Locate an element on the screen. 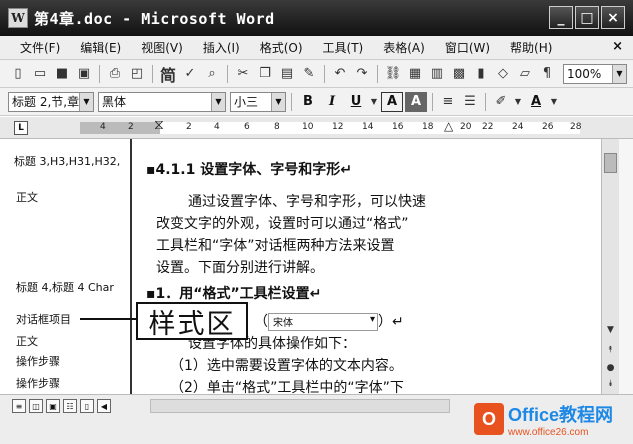 The image size is (633, 444). outline-view-icon: ☷ is located at coordinates (70, 406).